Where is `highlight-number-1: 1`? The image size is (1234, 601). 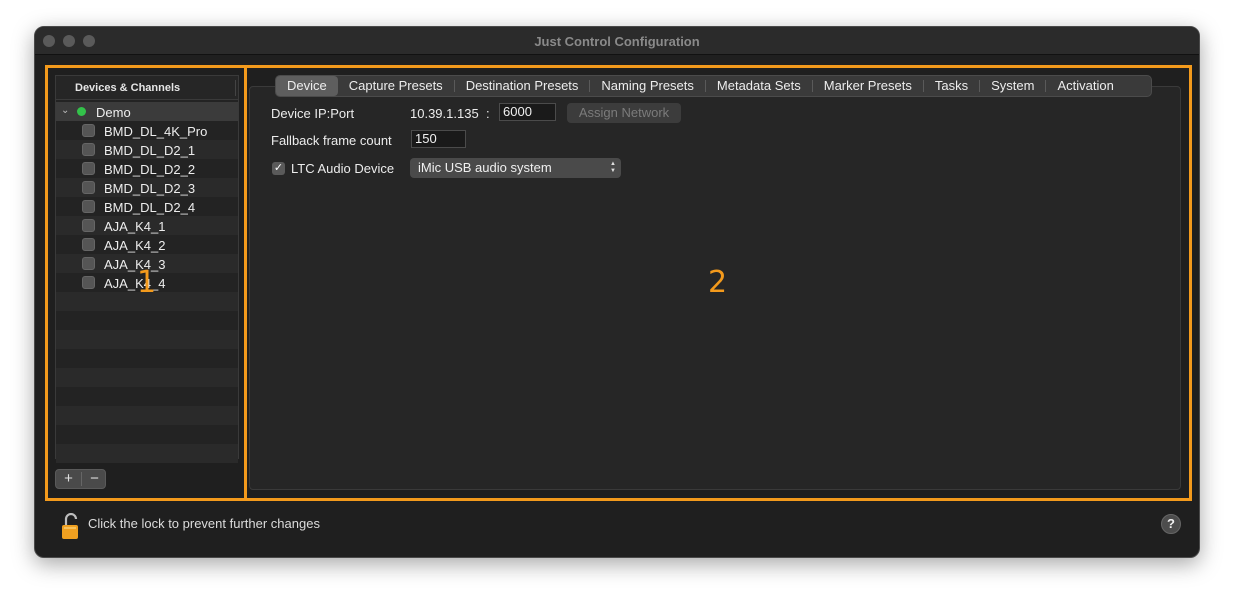 highlight-number-1: 1 is located at coordinates (147, 282).